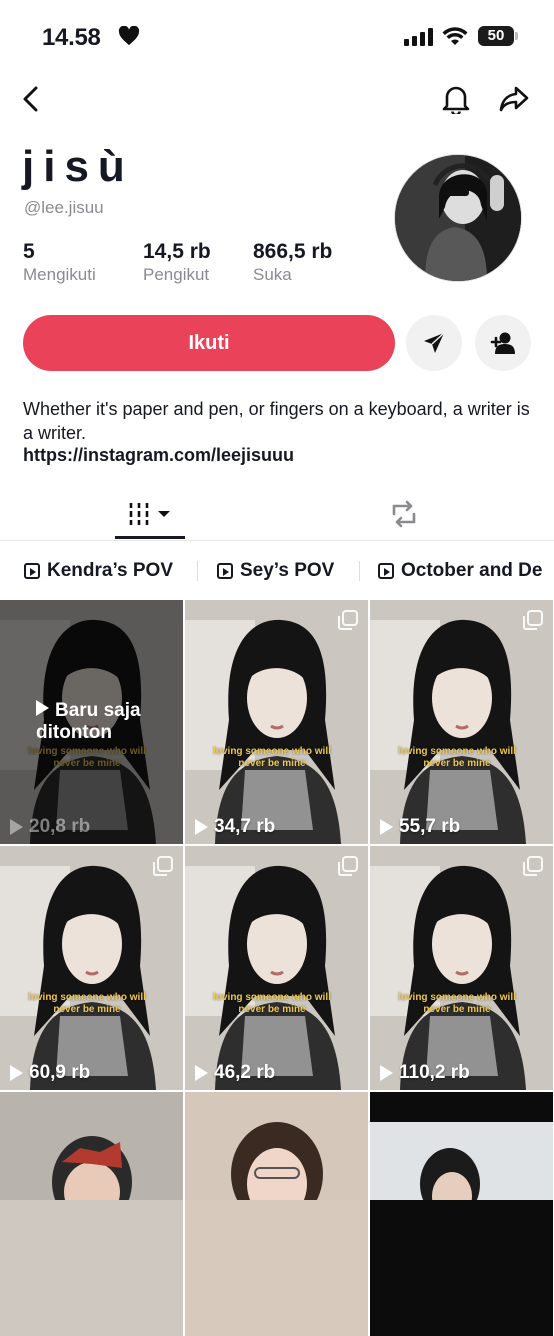 The width and height of the screenshot is (554, 1336). I want to click on grid-icon, so click(149, 514).